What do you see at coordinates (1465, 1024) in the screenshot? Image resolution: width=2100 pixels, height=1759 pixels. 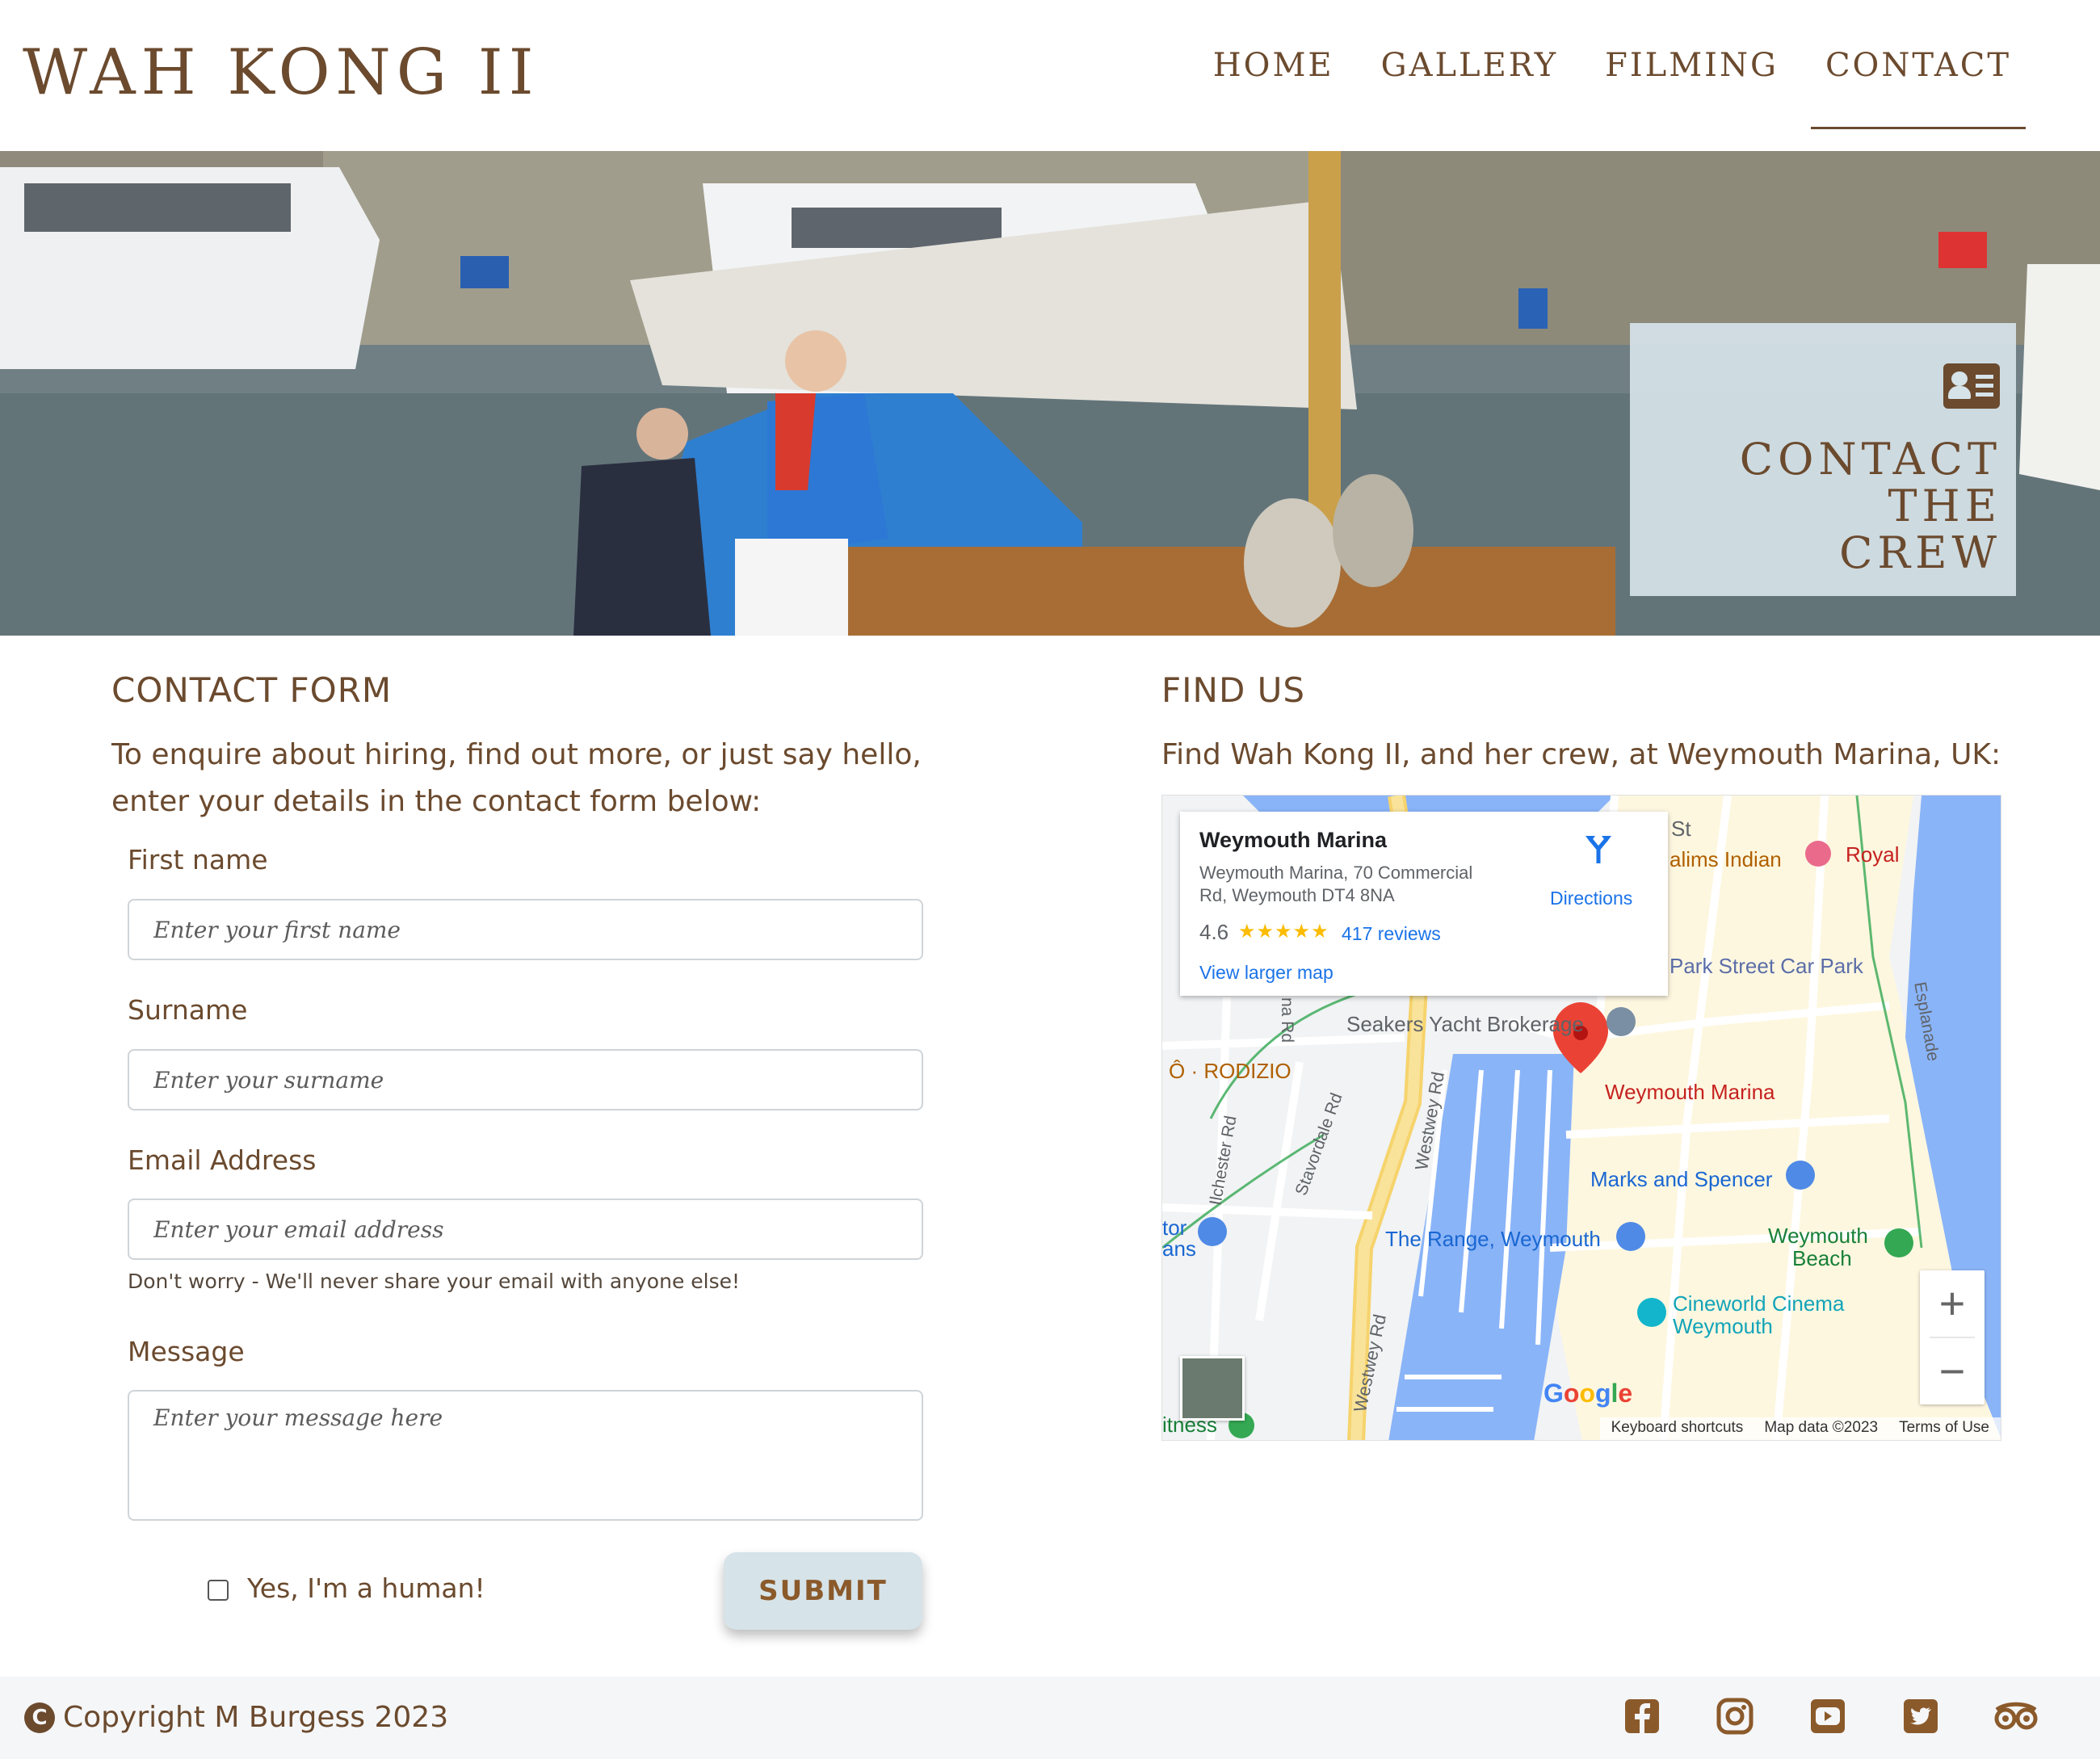 I see `map-label-seakers: Seakers Yacht Brokerage` at bounding box center [1465, 1024].